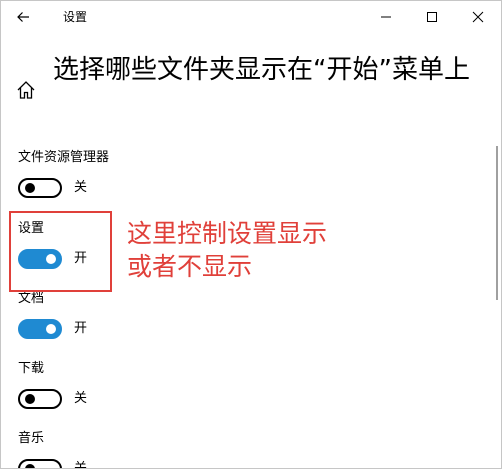  What do you see at coordinates (31, 368) in the screenshot?
I see `setting-label: 下载` at bounding box center [31, 368].